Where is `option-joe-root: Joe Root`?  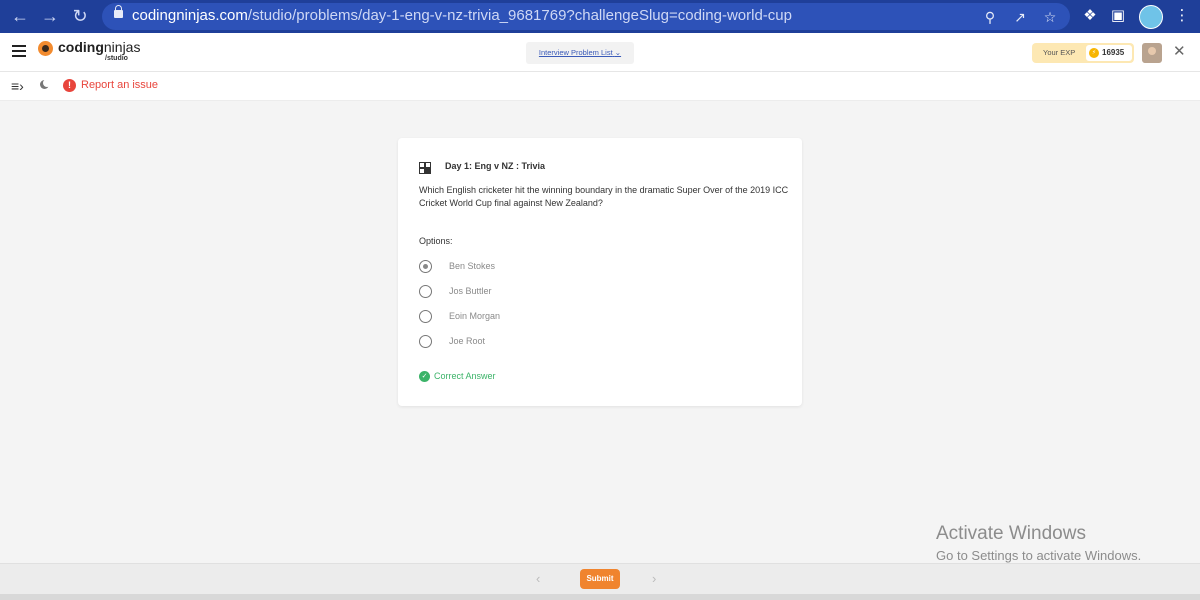
option-joe-root: Joe Root is located at coordinates (569, 342).